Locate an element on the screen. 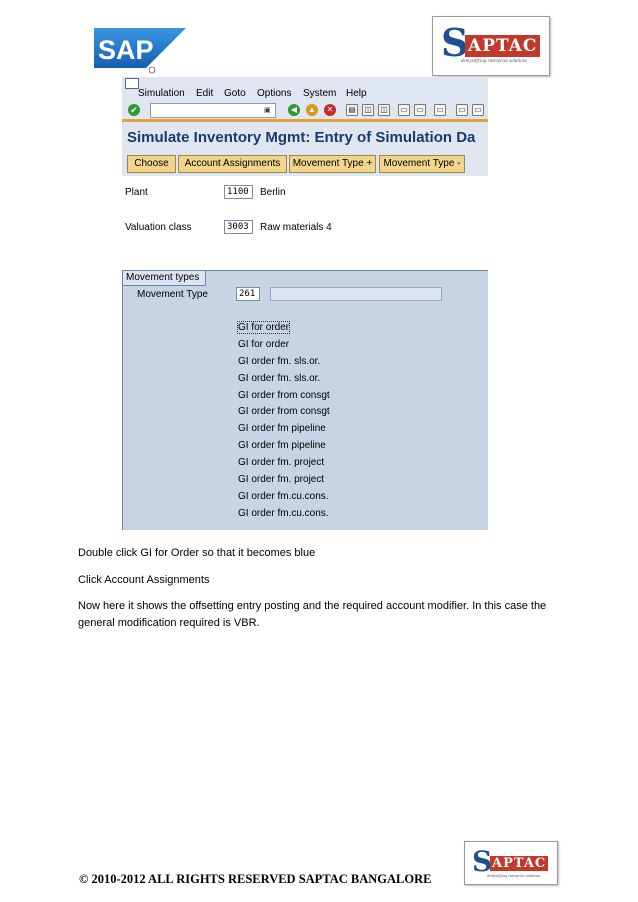 Image resolution: width=638 pixels, height=902 pixels. command-dropdown-icon: ▣ is located at coordinates (267, 110).